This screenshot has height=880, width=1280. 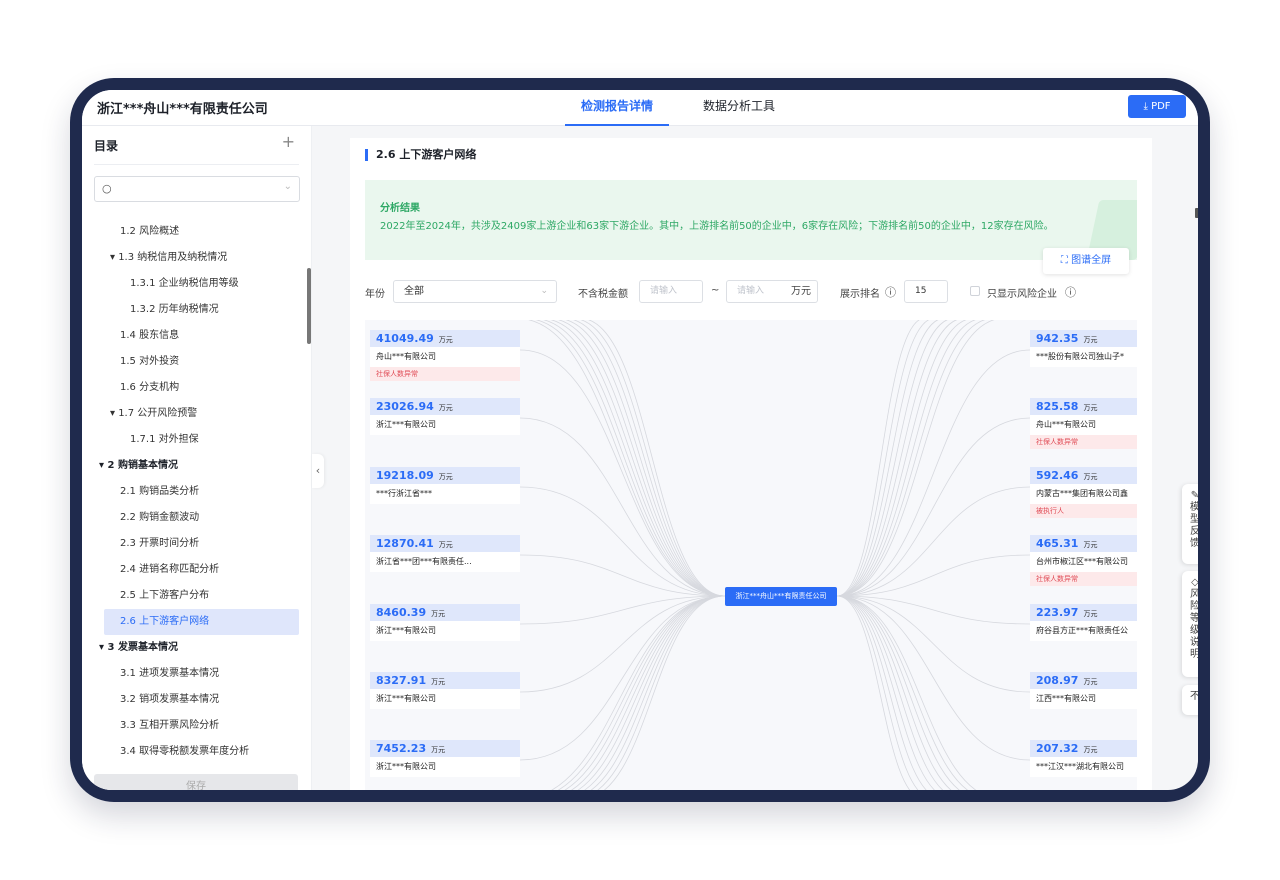 I want to click on toc-item: 2.5 上下游客户分布, so click(x=164, y=596).